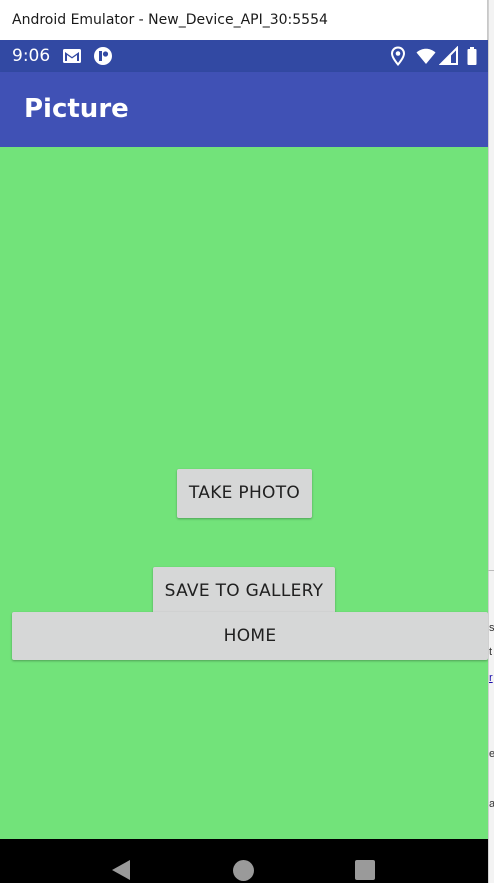  Describe the element at coordinates (491, 570) in the screenshot. I see `background-divider` at that location.